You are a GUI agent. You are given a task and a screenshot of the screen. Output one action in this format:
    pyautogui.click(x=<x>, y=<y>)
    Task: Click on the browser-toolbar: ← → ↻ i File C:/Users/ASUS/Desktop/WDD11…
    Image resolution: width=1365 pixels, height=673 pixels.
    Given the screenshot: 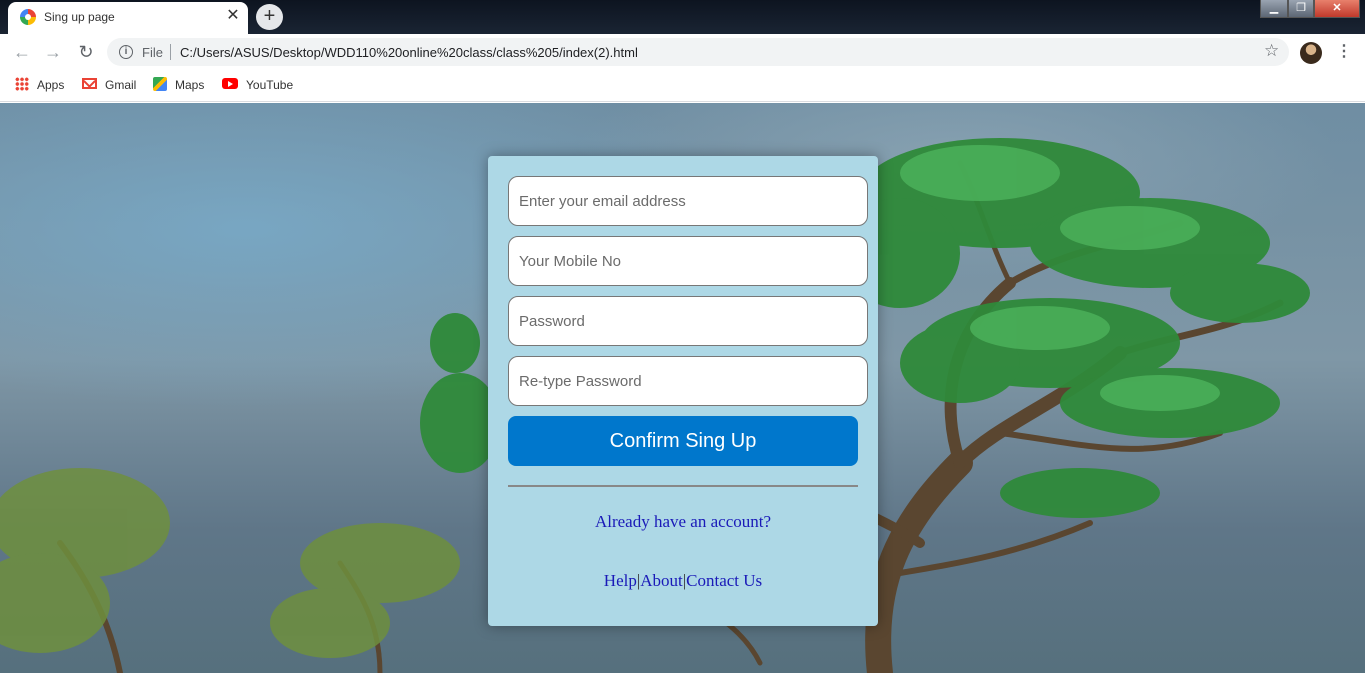 What is the action you would take?
    pyautogui.click(x=682, y=52)
    